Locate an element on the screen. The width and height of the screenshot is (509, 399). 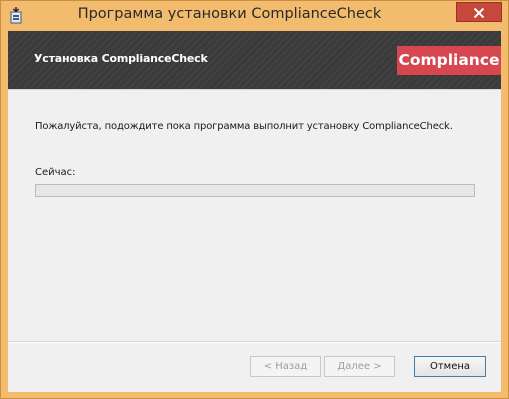
title-bar: Программа установки ComplianceCheck is located at coordinates (254, 16).